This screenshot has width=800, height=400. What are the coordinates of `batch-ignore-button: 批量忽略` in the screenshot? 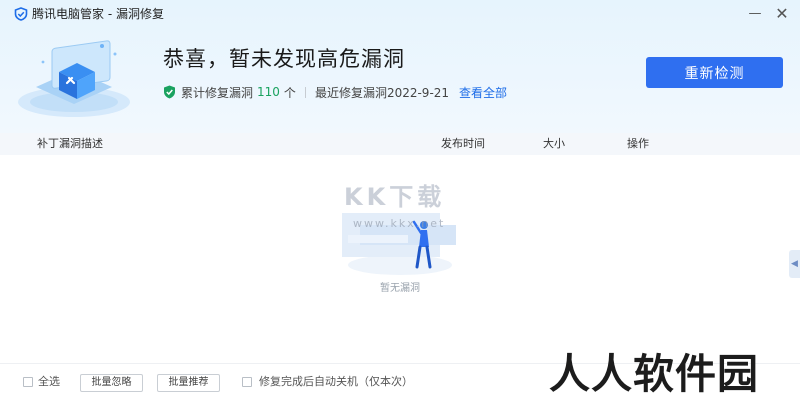 It's located at (111, 383).